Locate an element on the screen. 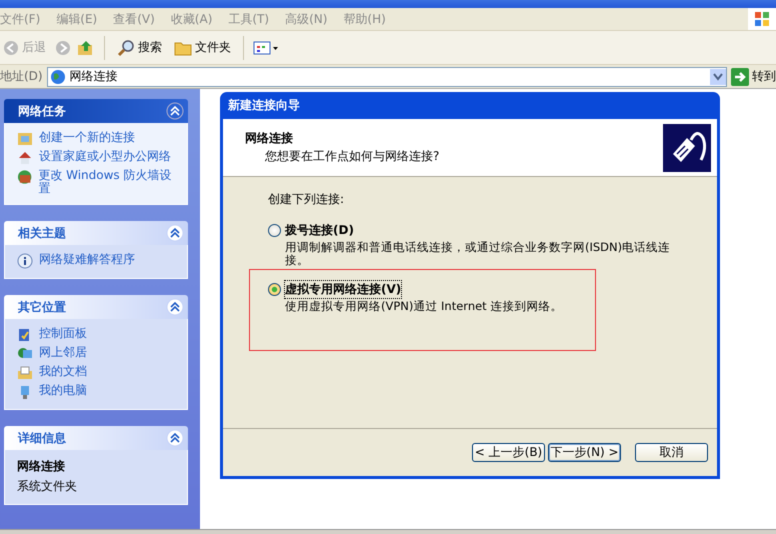 Image resolution: width=776 pixels, height=534 pixels. house-icon is located at coordinates (25, 158).